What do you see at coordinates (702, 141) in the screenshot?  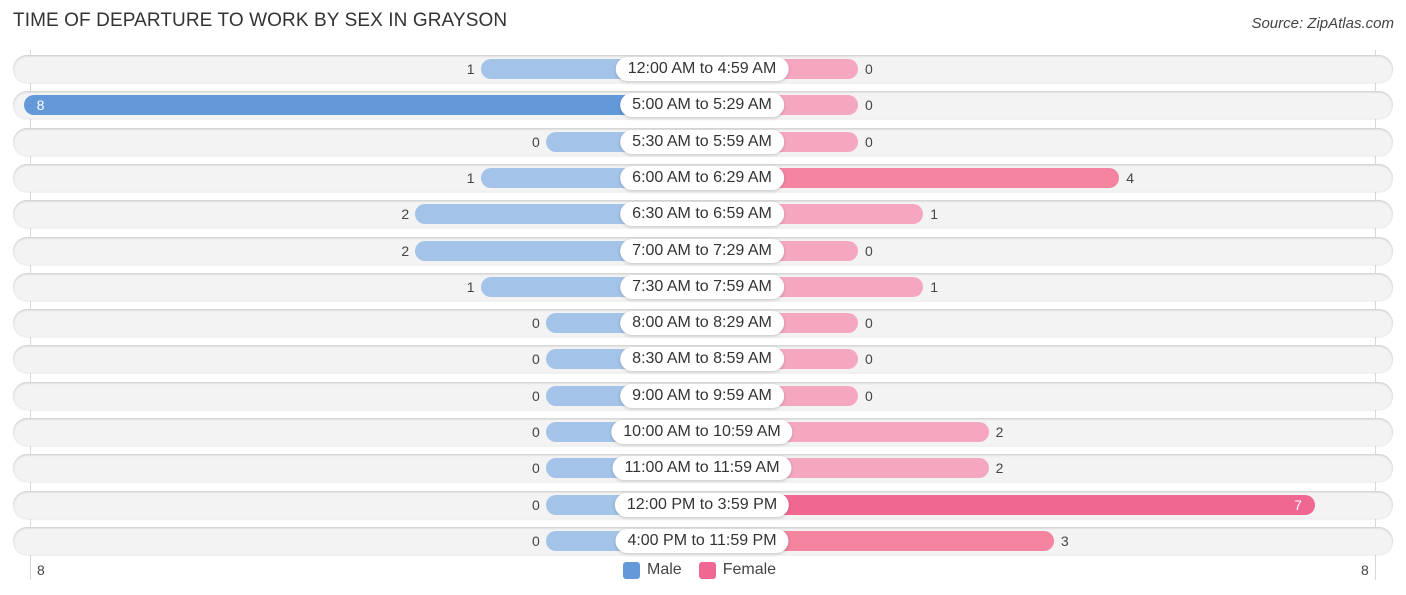 I see `category-label: 5:30 AM to 5:59 AM` at bounding box center [702, 141].